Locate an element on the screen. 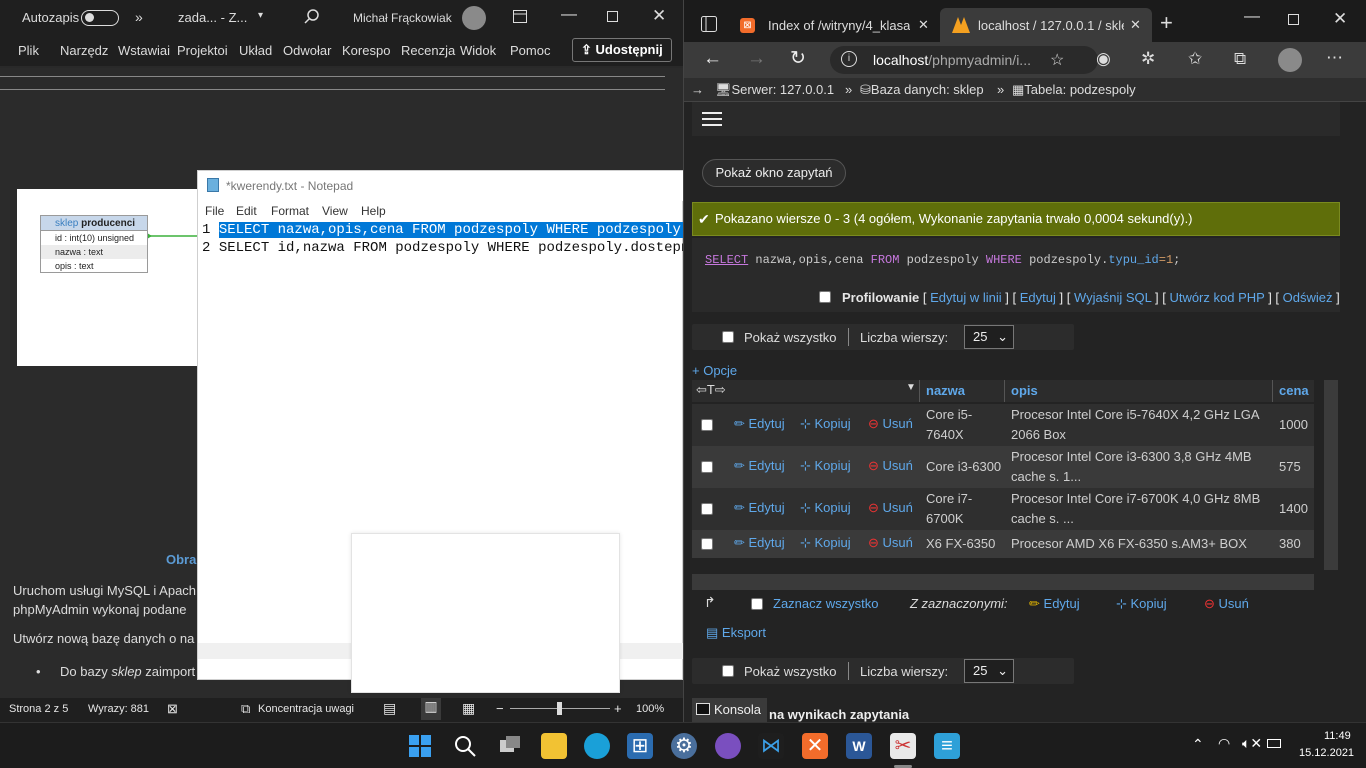 The height and width of the screenshot is (768, 1366). options-link: + Opcje is located at coordinates (714, 370).